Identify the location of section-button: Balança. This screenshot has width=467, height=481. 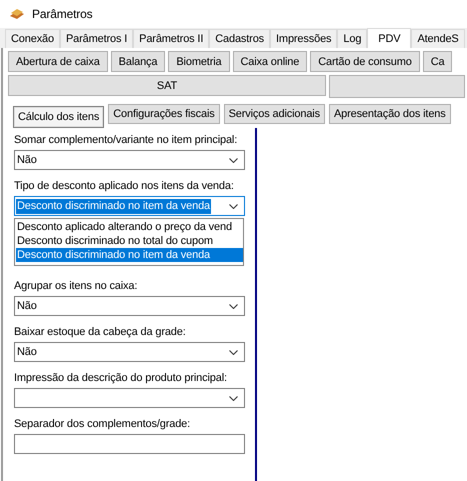
(138, 61).